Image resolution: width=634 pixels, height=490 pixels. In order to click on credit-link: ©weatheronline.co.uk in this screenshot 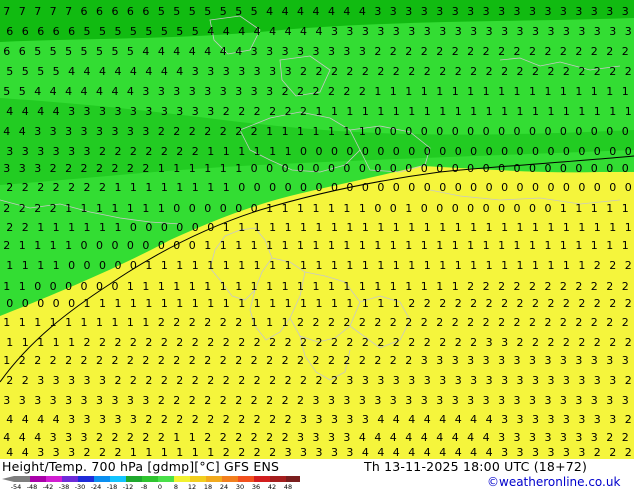, I will do `click(553, 482)`.